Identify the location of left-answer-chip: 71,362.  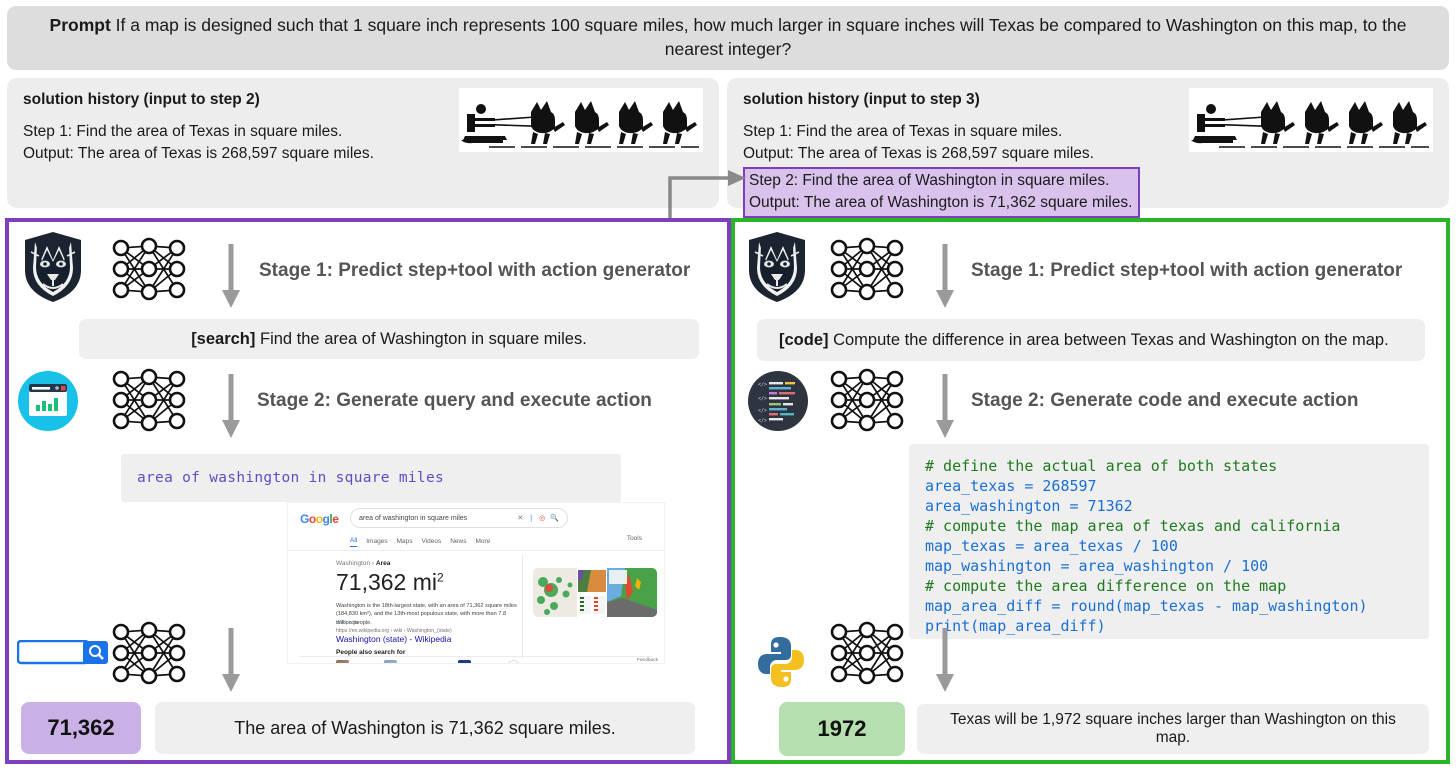
(81, 728).